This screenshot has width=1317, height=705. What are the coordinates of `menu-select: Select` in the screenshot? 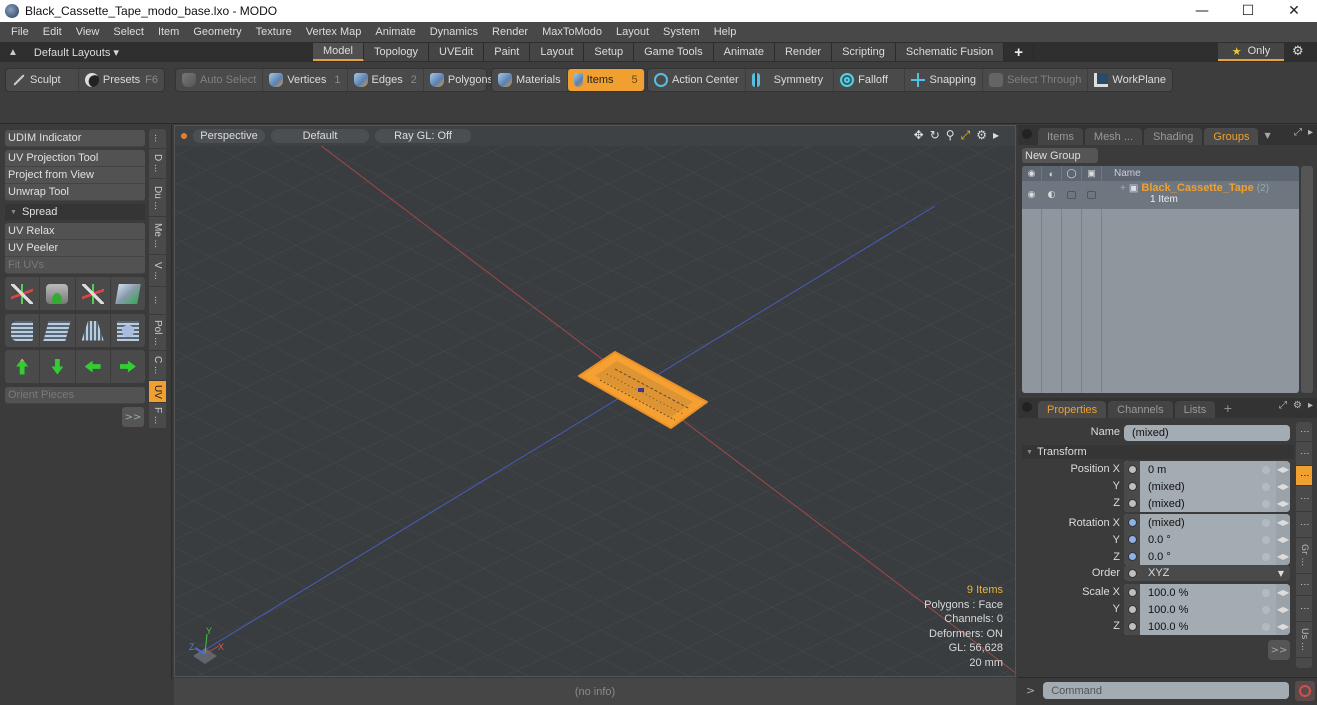 It's located at (128, 32).